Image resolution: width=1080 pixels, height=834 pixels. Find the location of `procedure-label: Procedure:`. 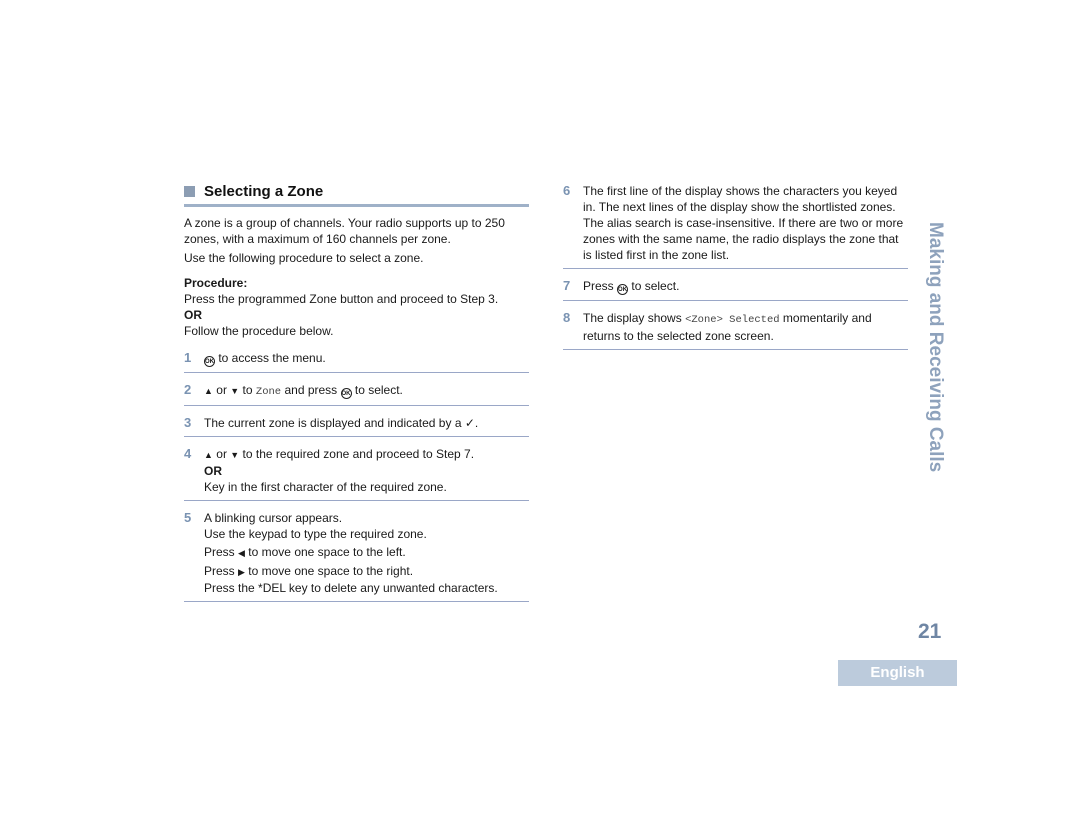

procedure-label: Procedure: is located at coordinates (216, 283).